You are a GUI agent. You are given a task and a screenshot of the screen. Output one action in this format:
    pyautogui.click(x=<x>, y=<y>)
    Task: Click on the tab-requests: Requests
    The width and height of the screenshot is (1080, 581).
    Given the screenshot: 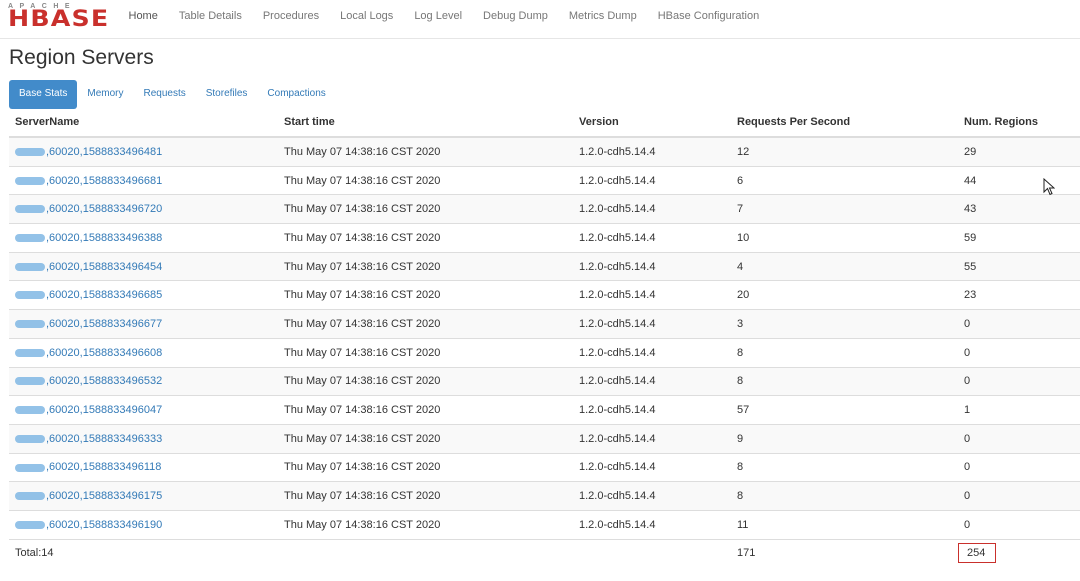 What is the action you would take?
    pyautogui.click(x=164, y=94)
    